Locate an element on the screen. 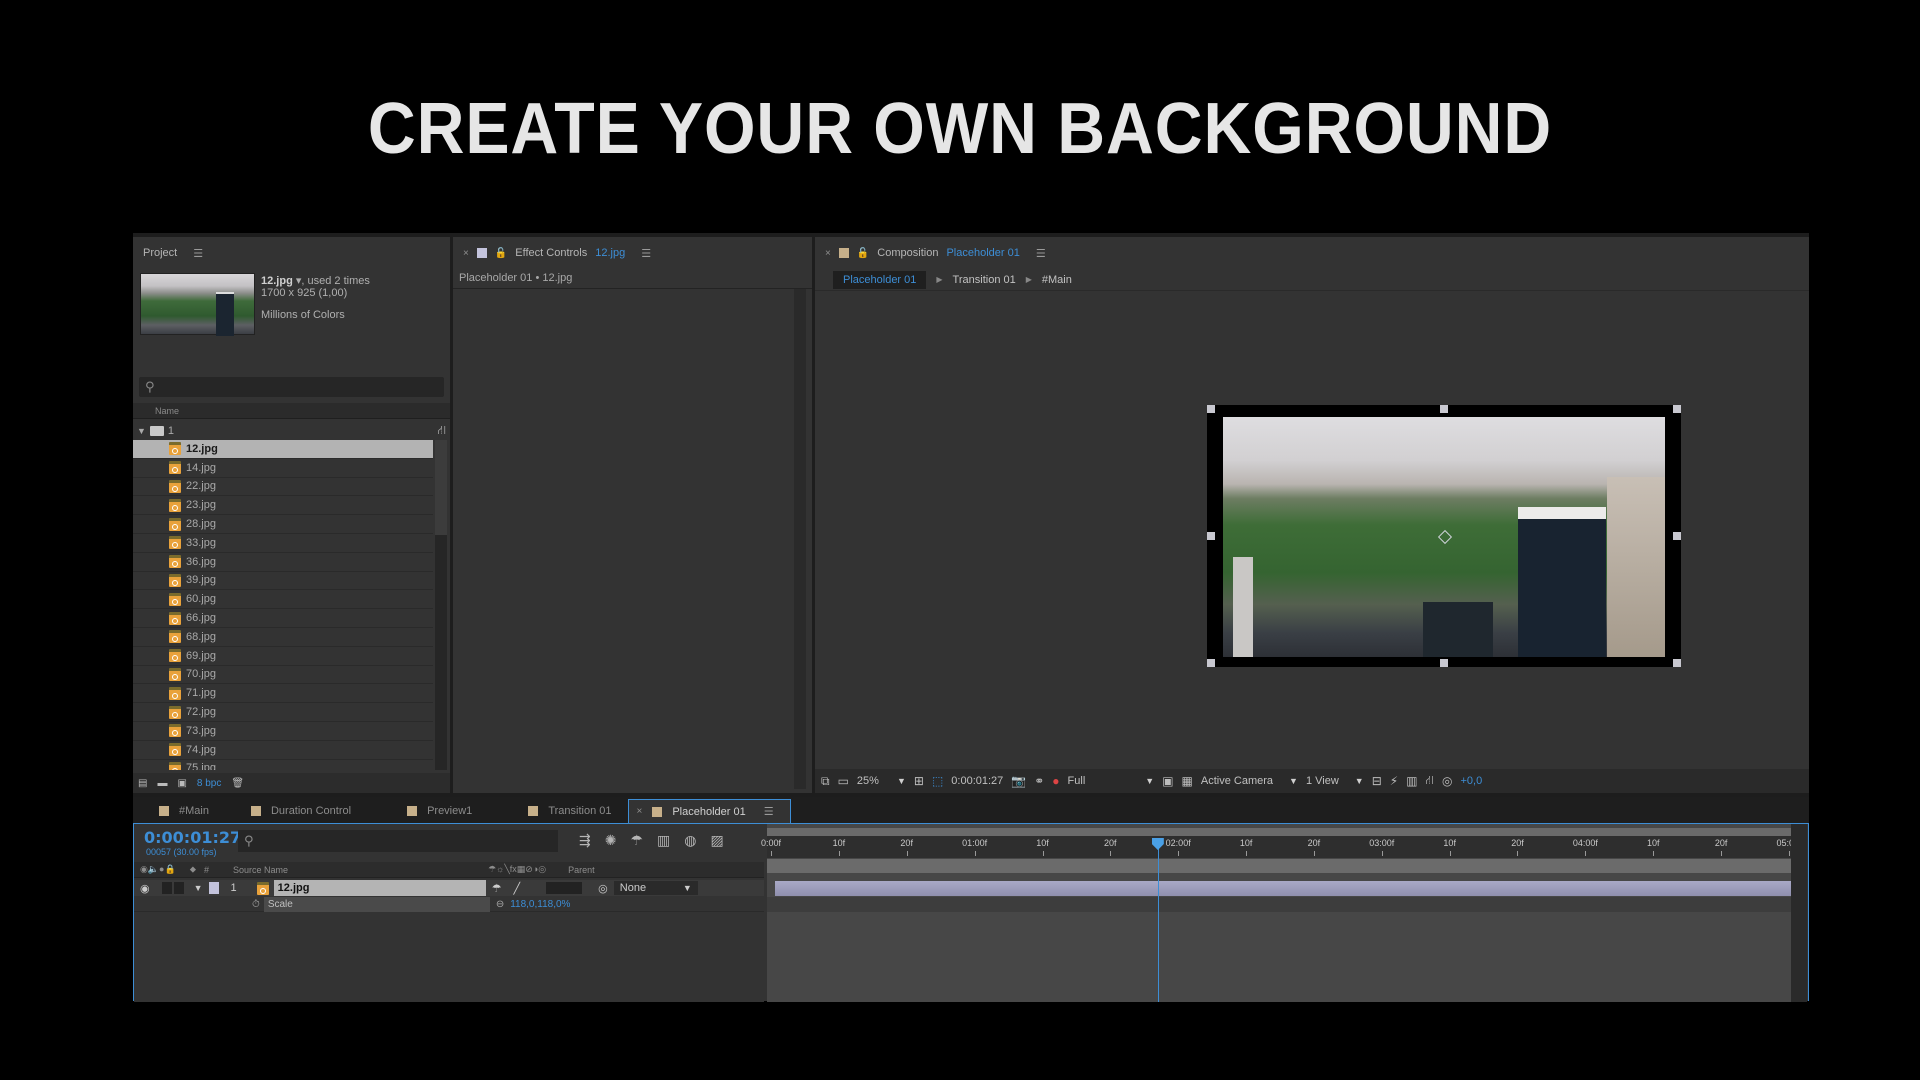  new-folder-icon: ▬ is located at coordinates (162, 783).